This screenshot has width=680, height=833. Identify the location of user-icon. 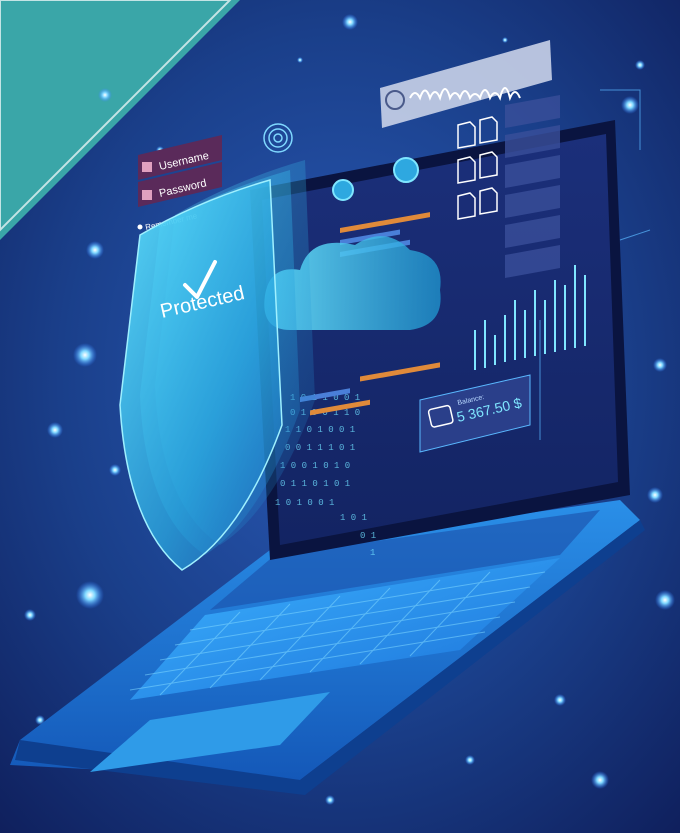
(147, 167).